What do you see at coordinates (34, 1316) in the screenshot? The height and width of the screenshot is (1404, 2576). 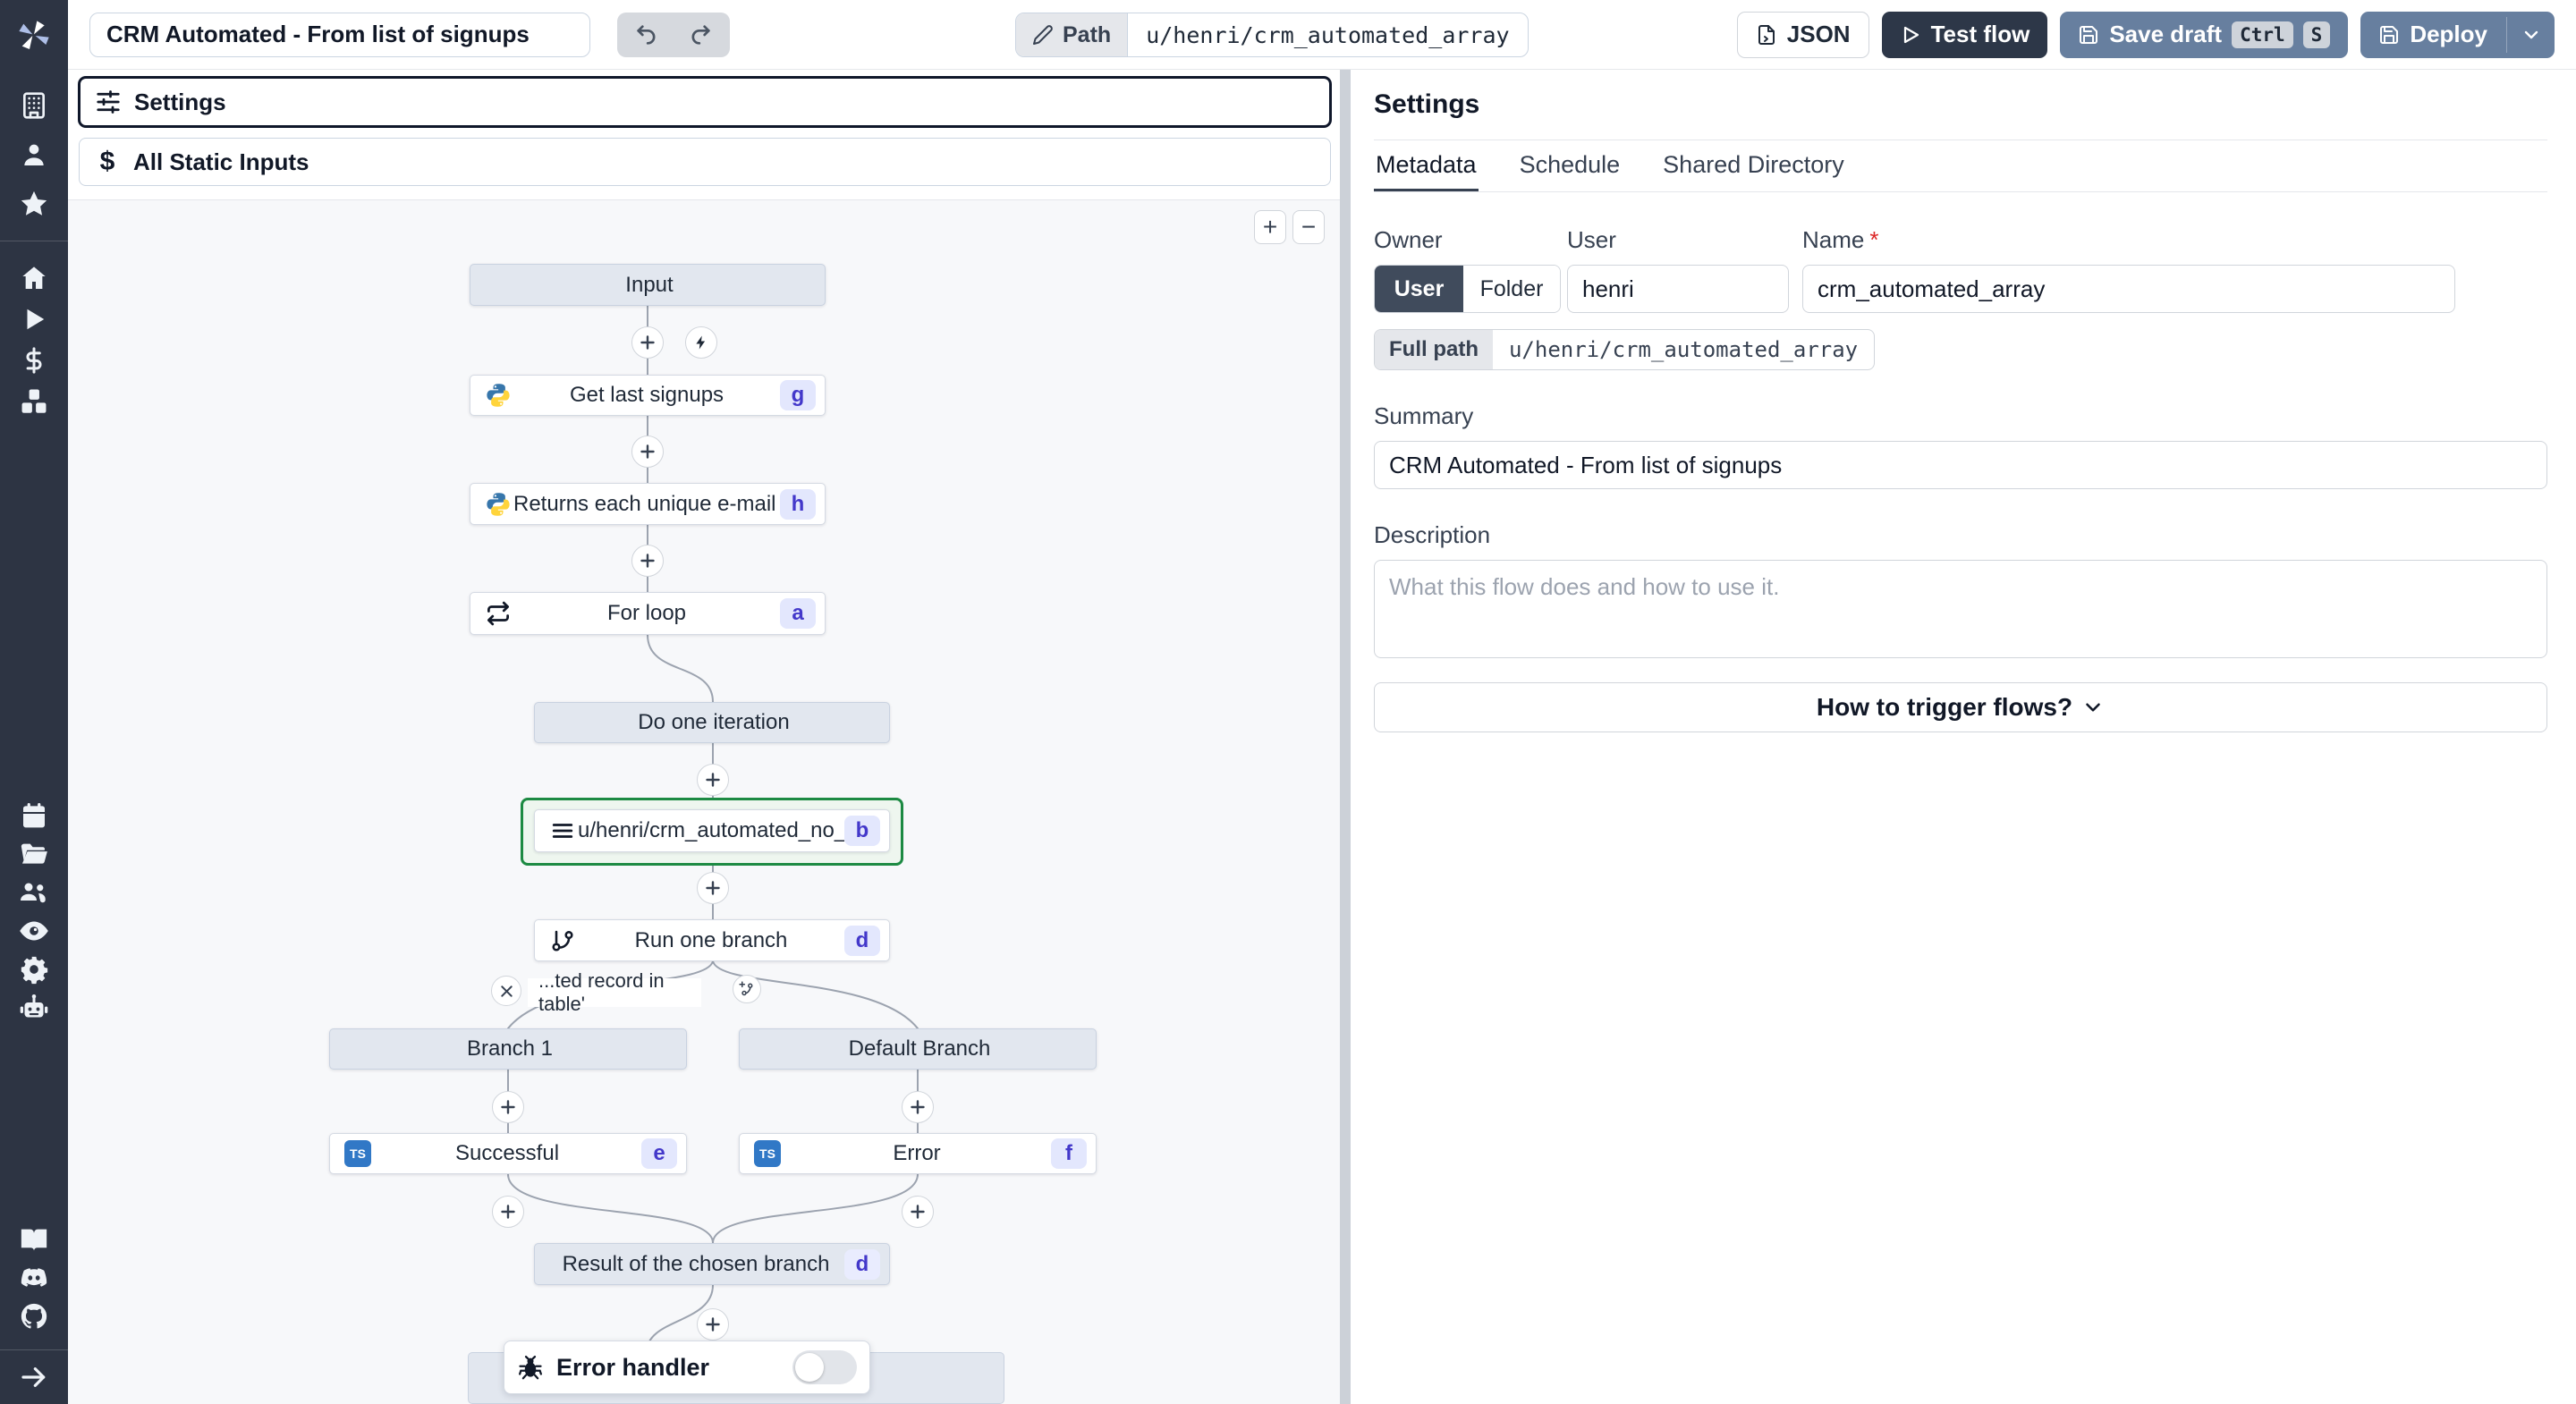 I see `github-icon` at bounding box center [34, 1316].